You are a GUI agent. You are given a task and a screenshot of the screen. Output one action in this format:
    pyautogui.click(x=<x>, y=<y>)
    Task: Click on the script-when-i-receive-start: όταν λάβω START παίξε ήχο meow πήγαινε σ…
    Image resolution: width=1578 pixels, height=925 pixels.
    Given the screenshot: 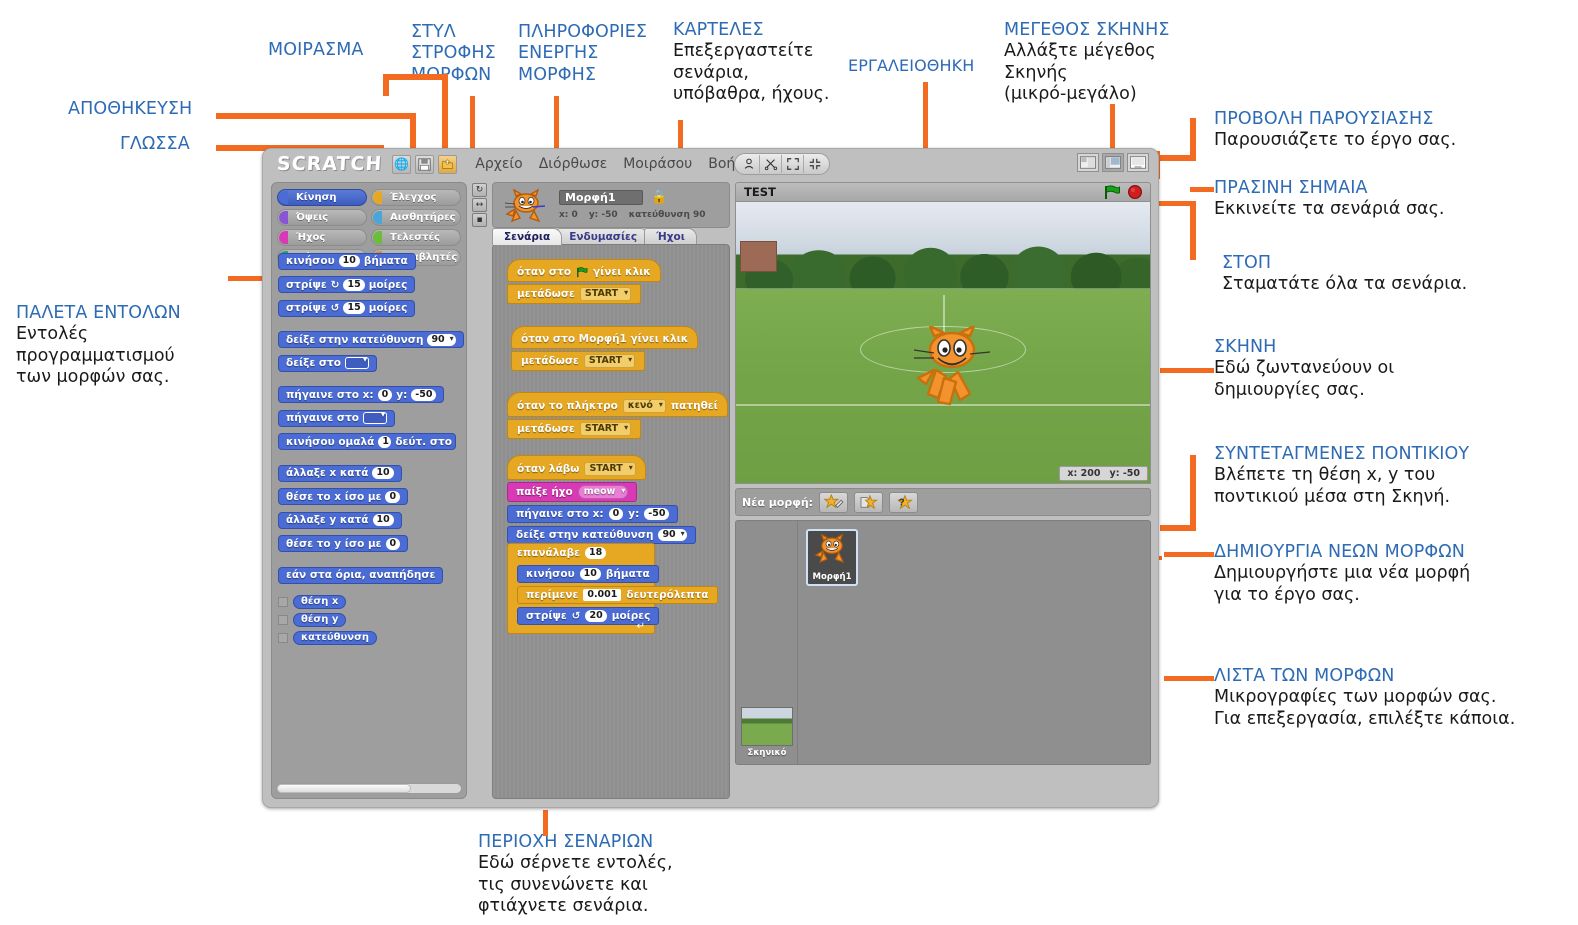 What is the action you would take?
    pyautogui.click(x=618, y=544)
    